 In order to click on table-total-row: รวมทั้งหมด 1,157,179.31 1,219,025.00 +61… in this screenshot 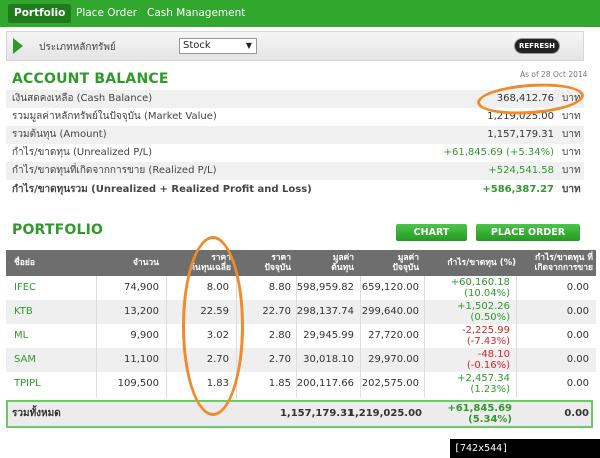, I will do `click(299, 414)`.